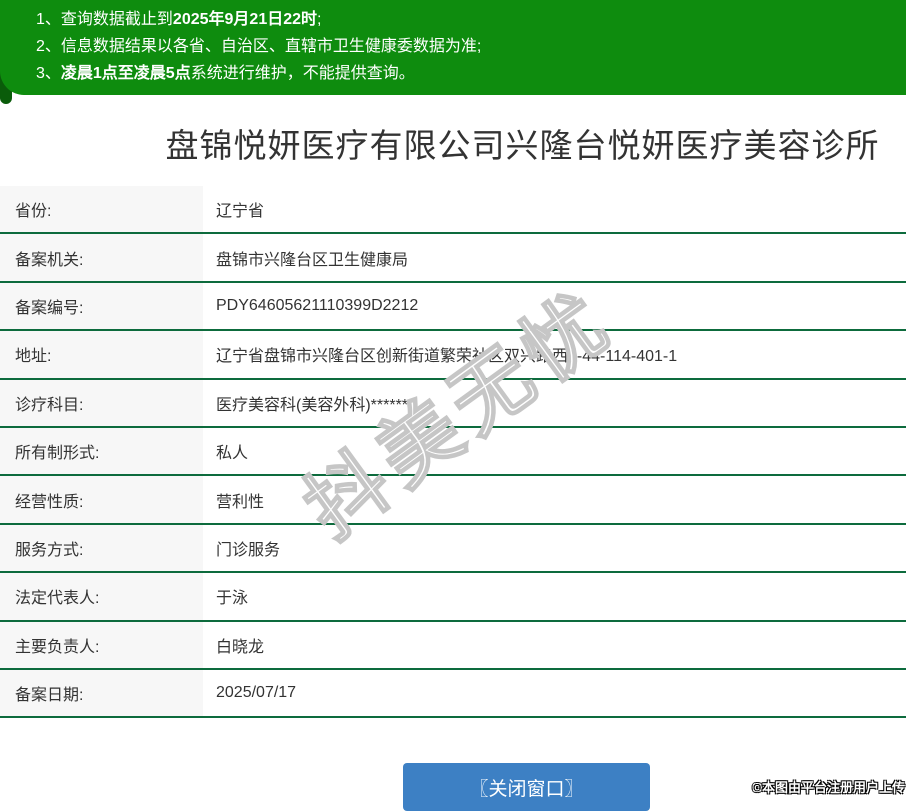  What do you see at coordinates (522, 145) in the screenshot?
I see `page-title: 盘锦悦妍医疗有限公司兴隆台悦妍医疗美容诊所` at bounding box center [522, 145].